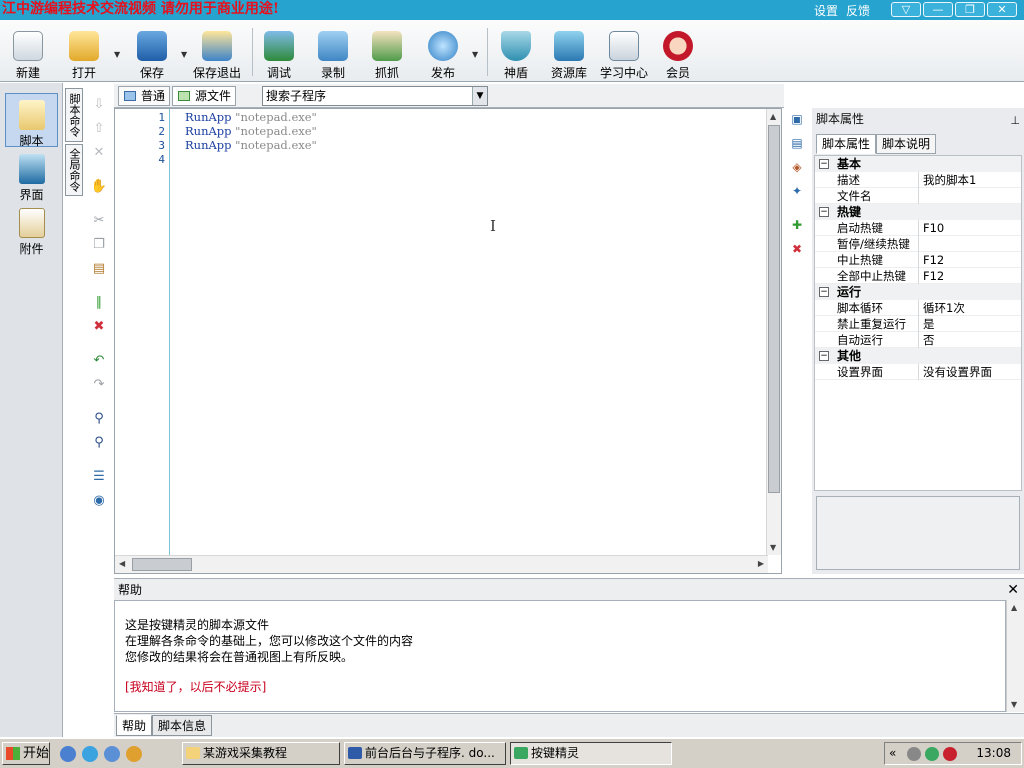  What do you see at coordinates (99, 303) in the screenshot?
I see `comment-icon: ∥` at bounding box center [99, 303].